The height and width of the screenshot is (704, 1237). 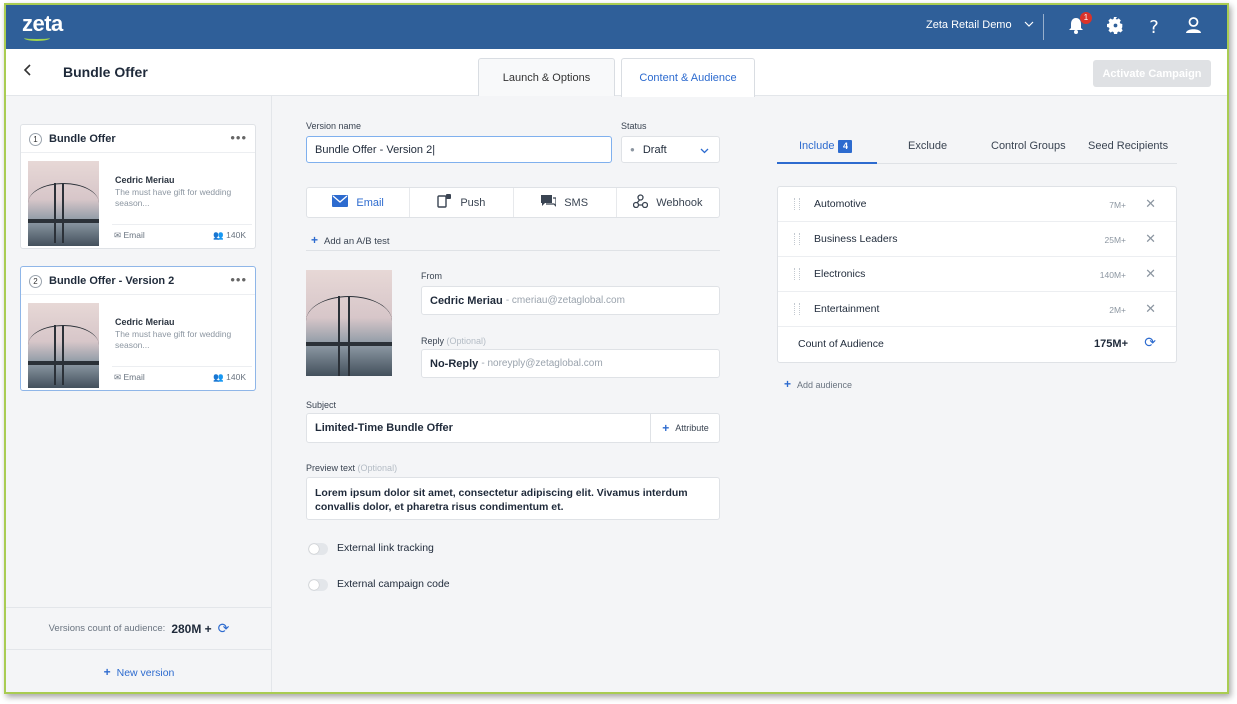 I want to click on add-audience-button: +Add audience, so click(x=818, y=384).